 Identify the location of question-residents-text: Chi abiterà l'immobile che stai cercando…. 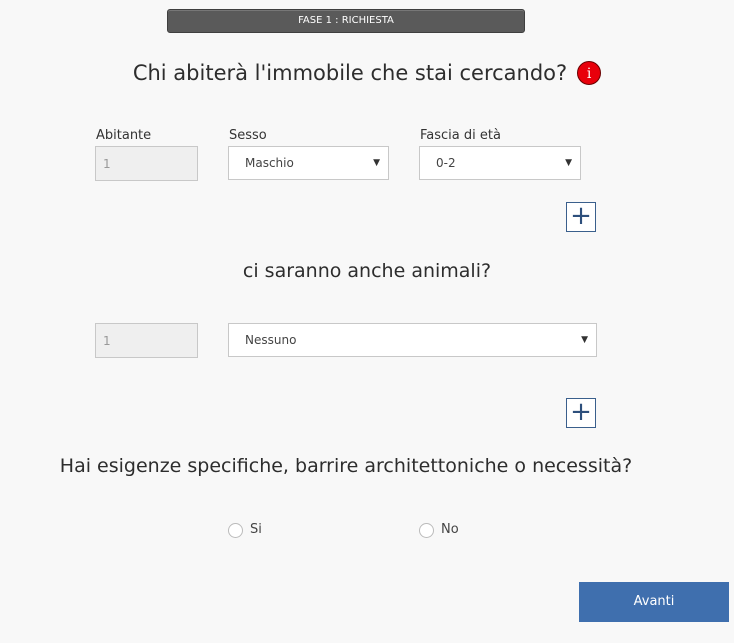
(350, 73).